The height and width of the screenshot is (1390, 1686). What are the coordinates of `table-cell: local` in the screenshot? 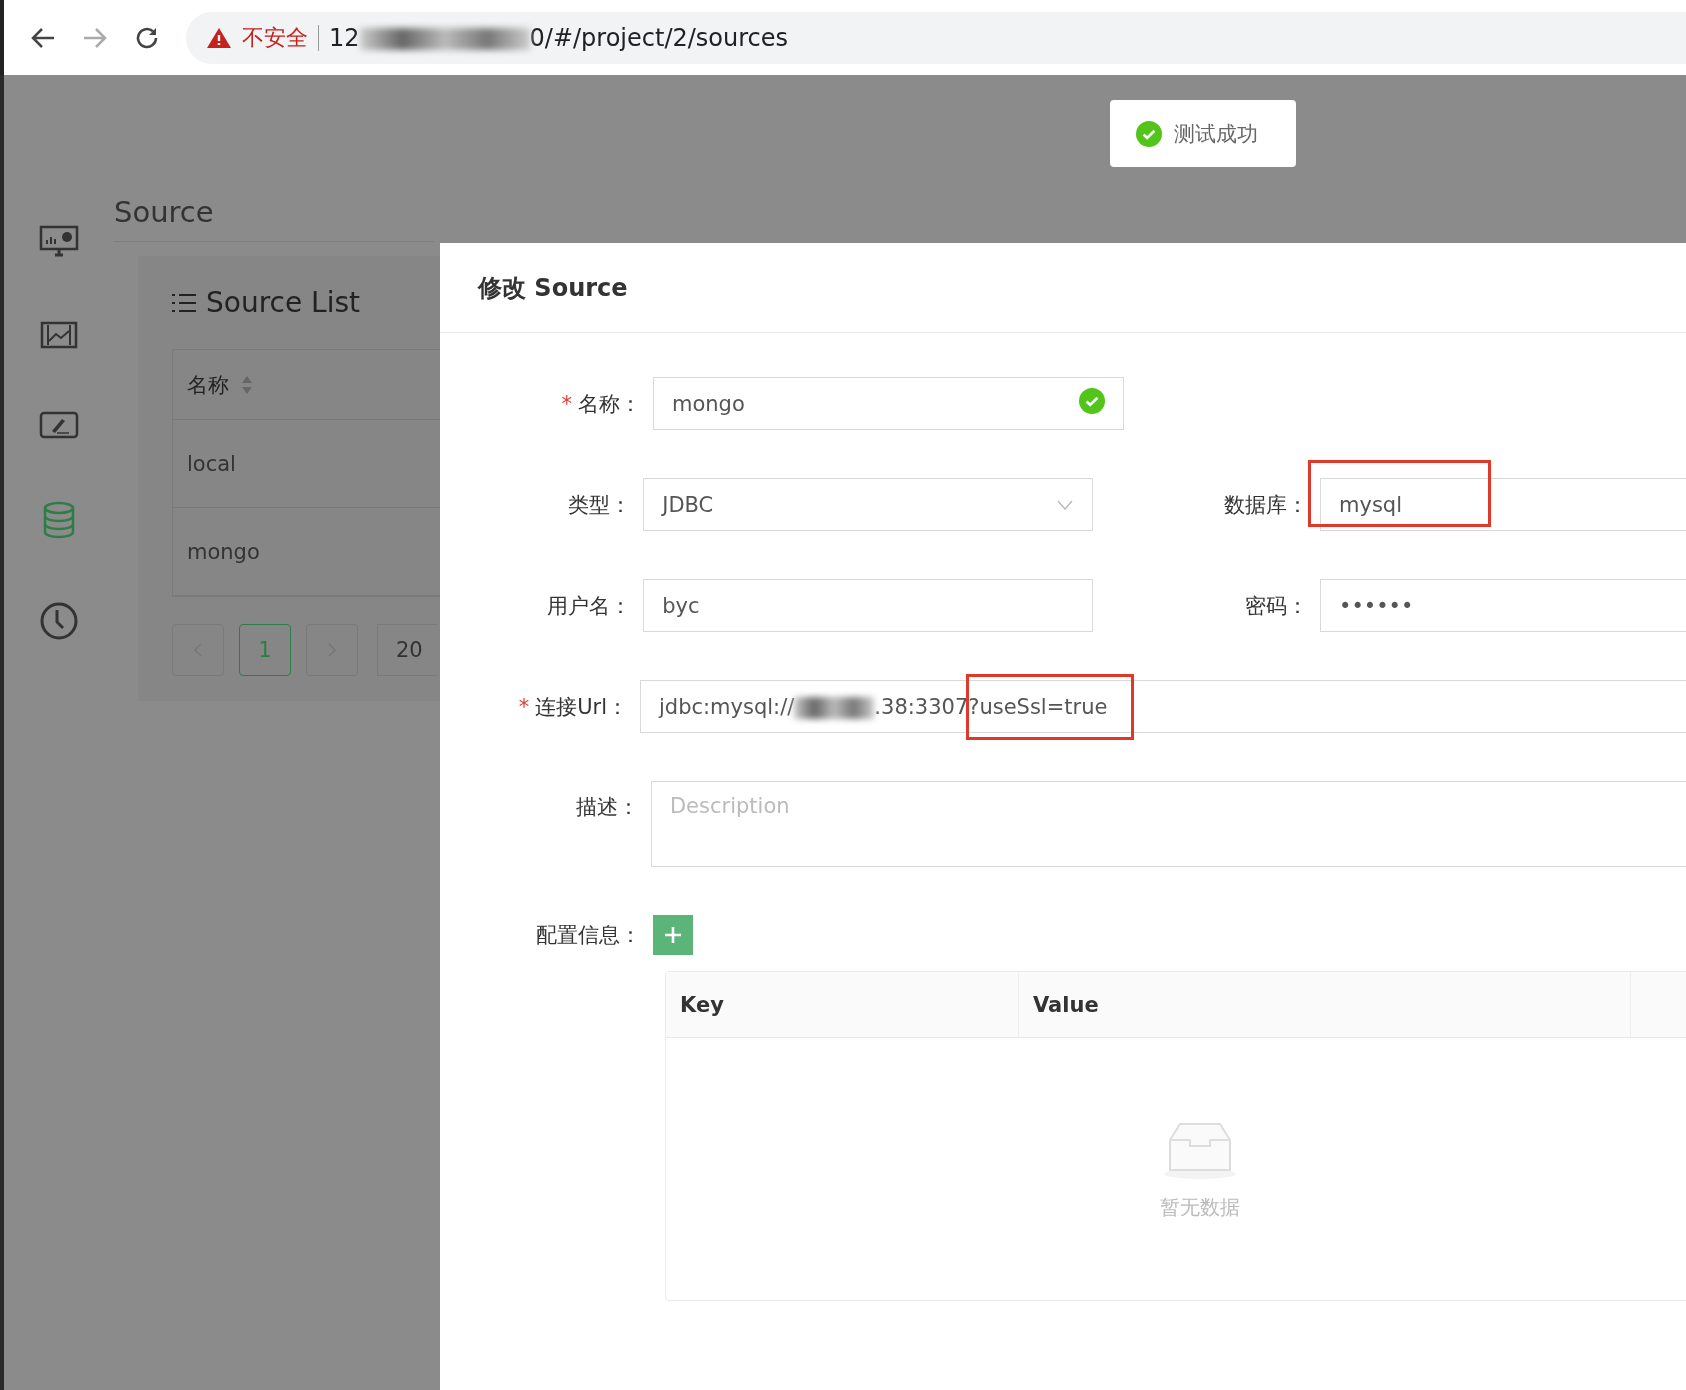 It's located at (211, 463).